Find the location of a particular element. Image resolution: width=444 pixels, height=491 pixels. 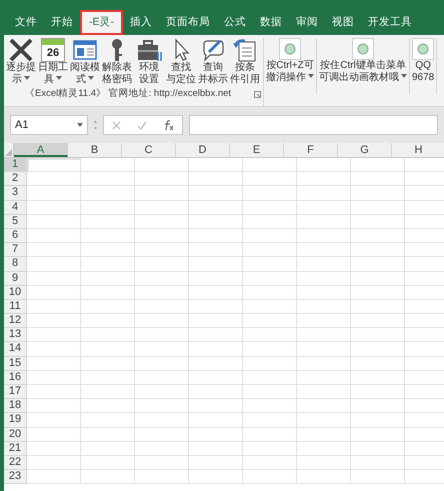

ribbon-tool-button: 26 日期工 具 is located at coordinates (53, 62).